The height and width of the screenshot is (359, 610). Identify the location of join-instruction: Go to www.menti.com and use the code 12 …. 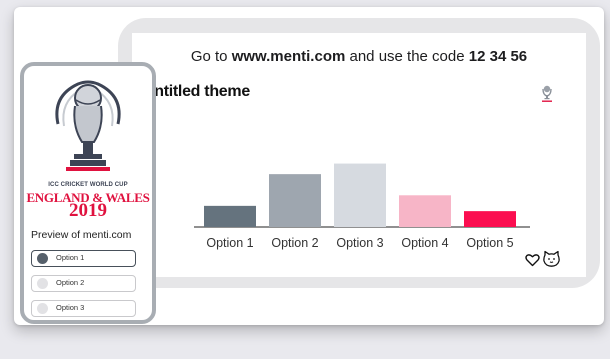
(359, 56).